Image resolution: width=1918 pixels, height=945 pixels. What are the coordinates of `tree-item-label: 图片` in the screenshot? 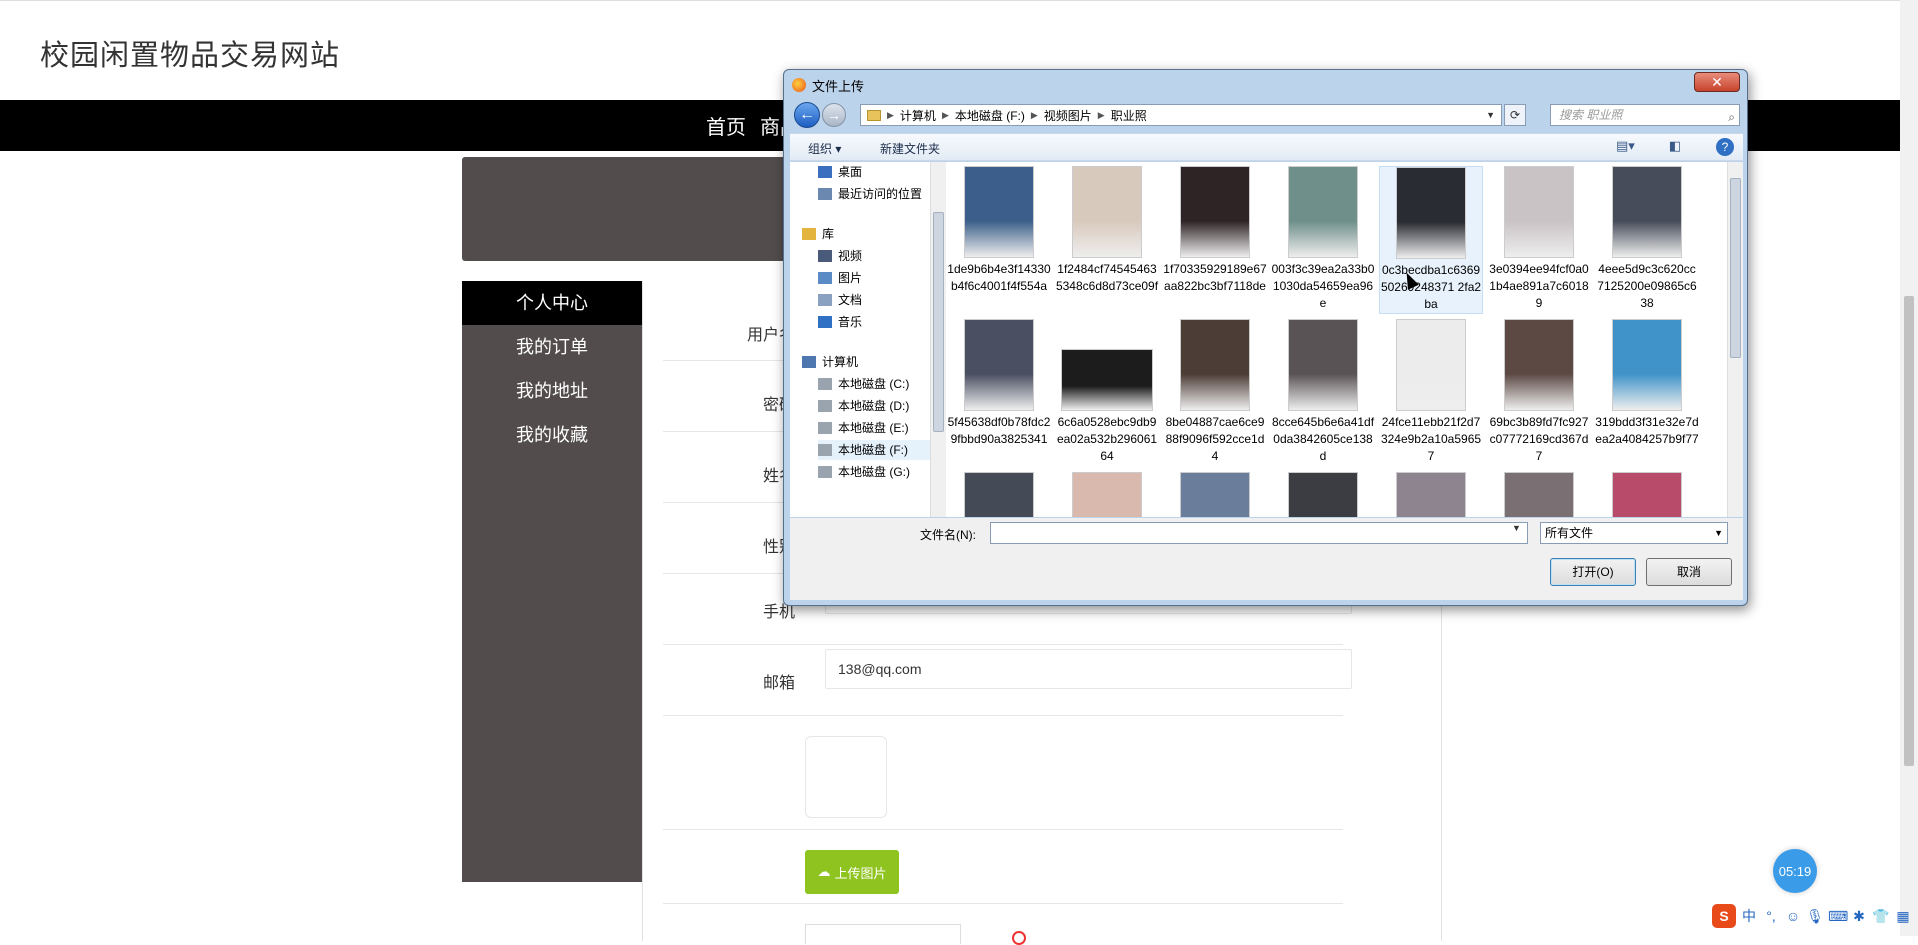 It's located at (850, 278).